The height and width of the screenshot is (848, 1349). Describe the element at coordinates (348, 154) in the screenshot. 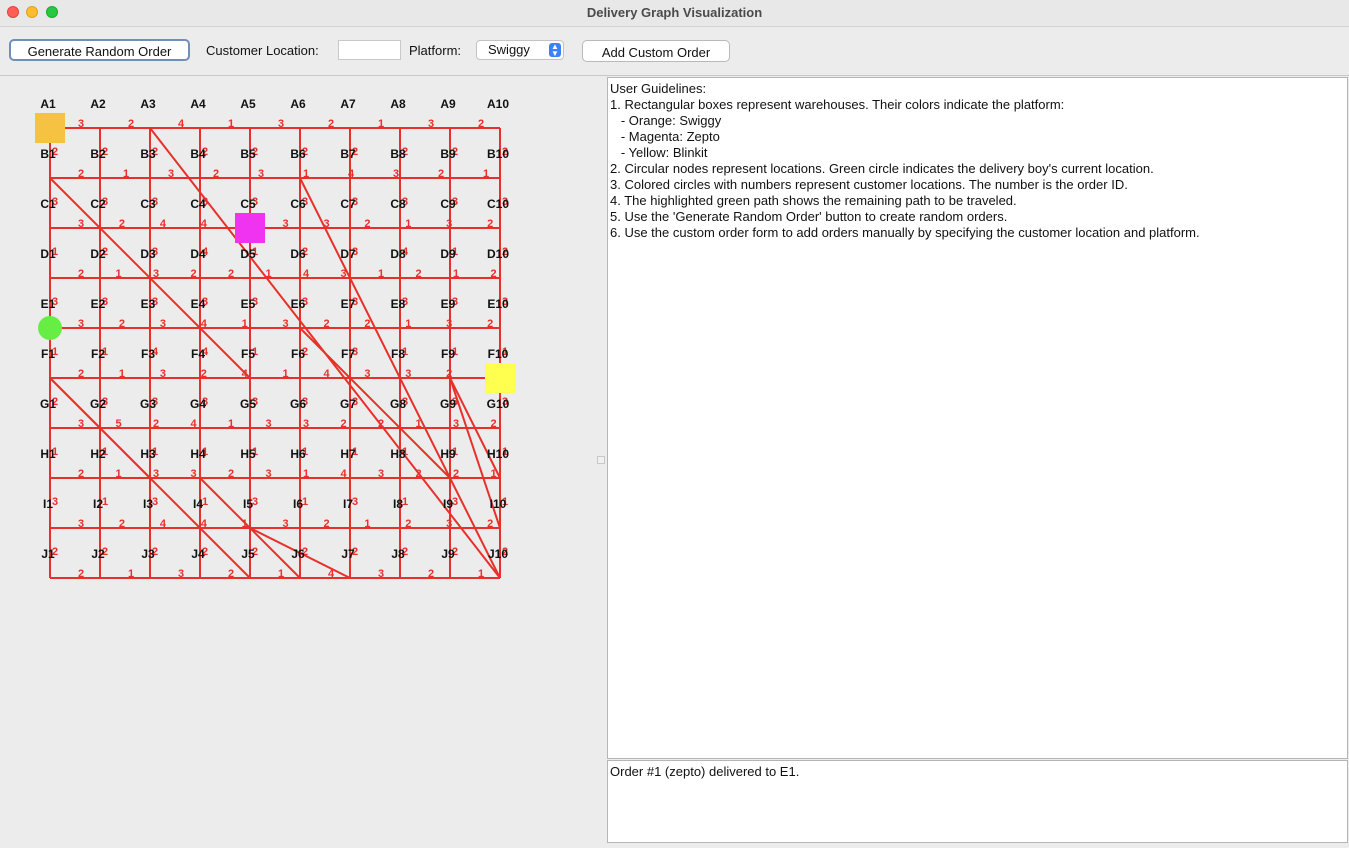

I see `node-label: B7` at that location.